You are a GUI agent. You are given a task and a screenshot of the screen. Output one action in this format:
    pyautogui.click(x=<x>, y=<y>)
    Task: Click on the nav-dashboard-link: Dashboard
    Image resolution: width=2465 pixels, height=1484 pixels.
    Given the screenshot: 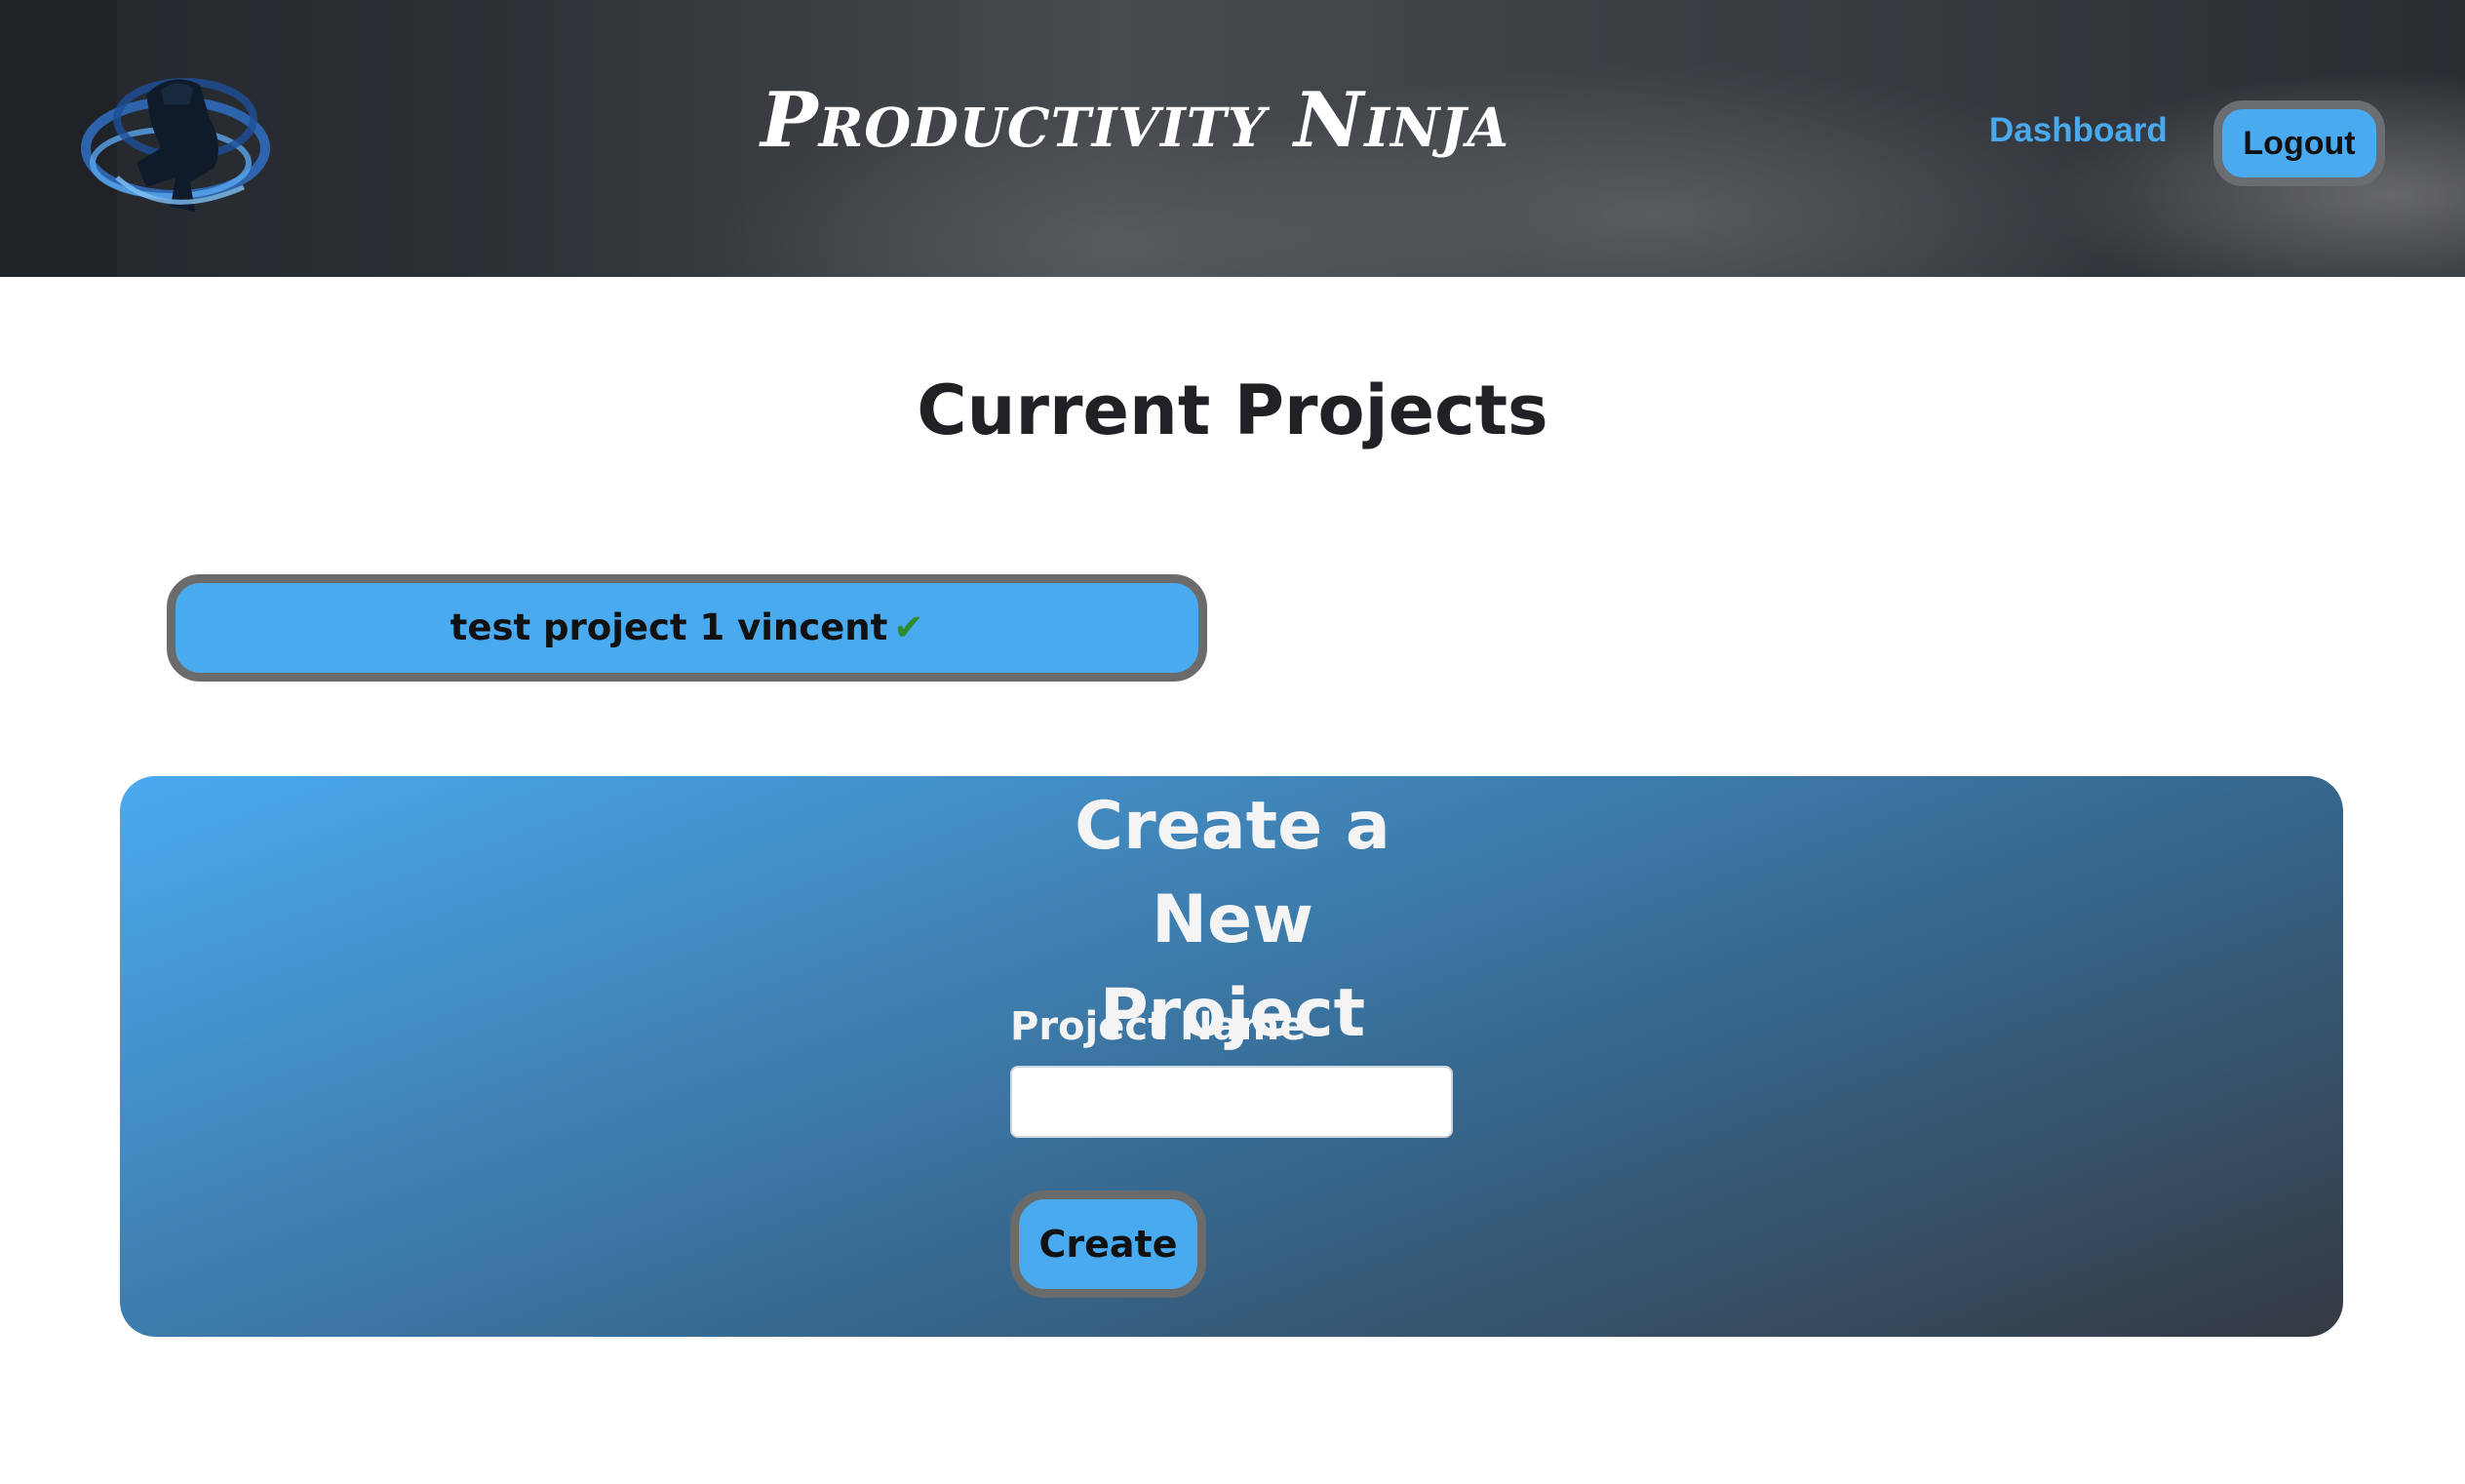 What is the action you would take?
    pyautogui.click(x=2078, y=130)
    